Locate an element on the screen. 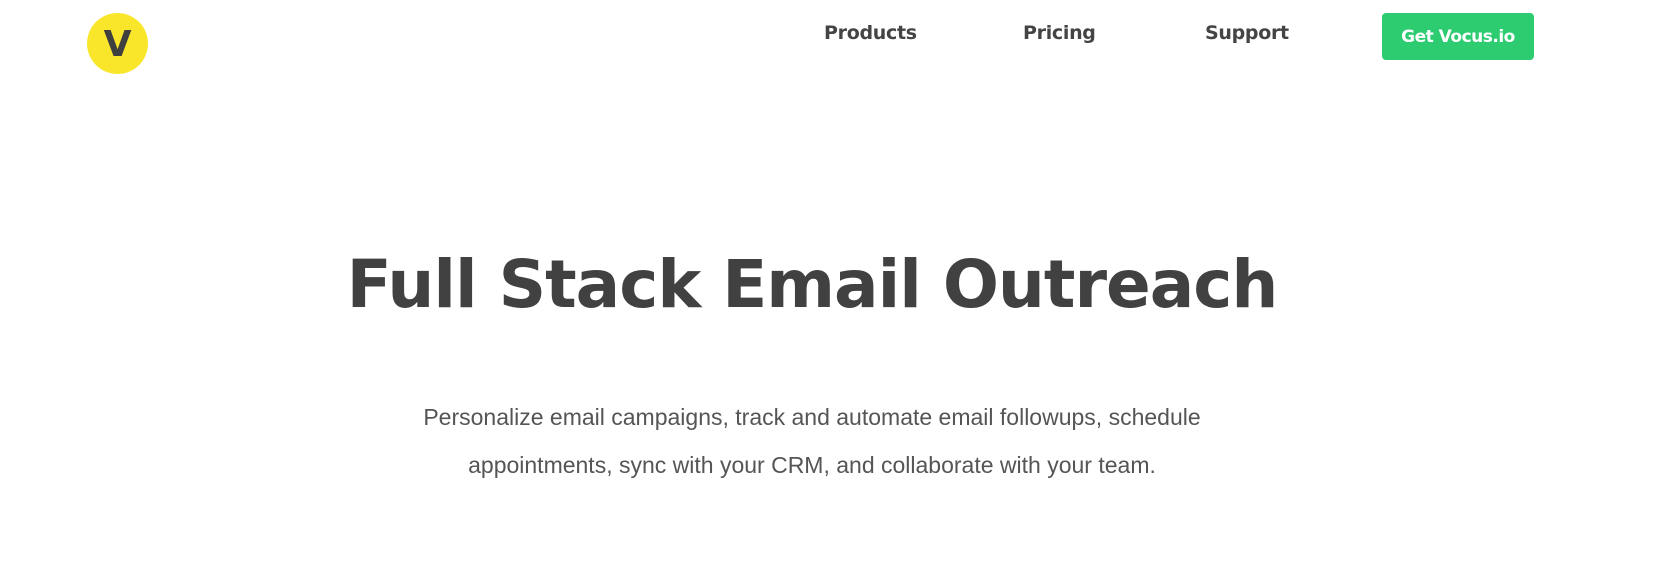  logo-letter: V is located at coordinates (117, 44).